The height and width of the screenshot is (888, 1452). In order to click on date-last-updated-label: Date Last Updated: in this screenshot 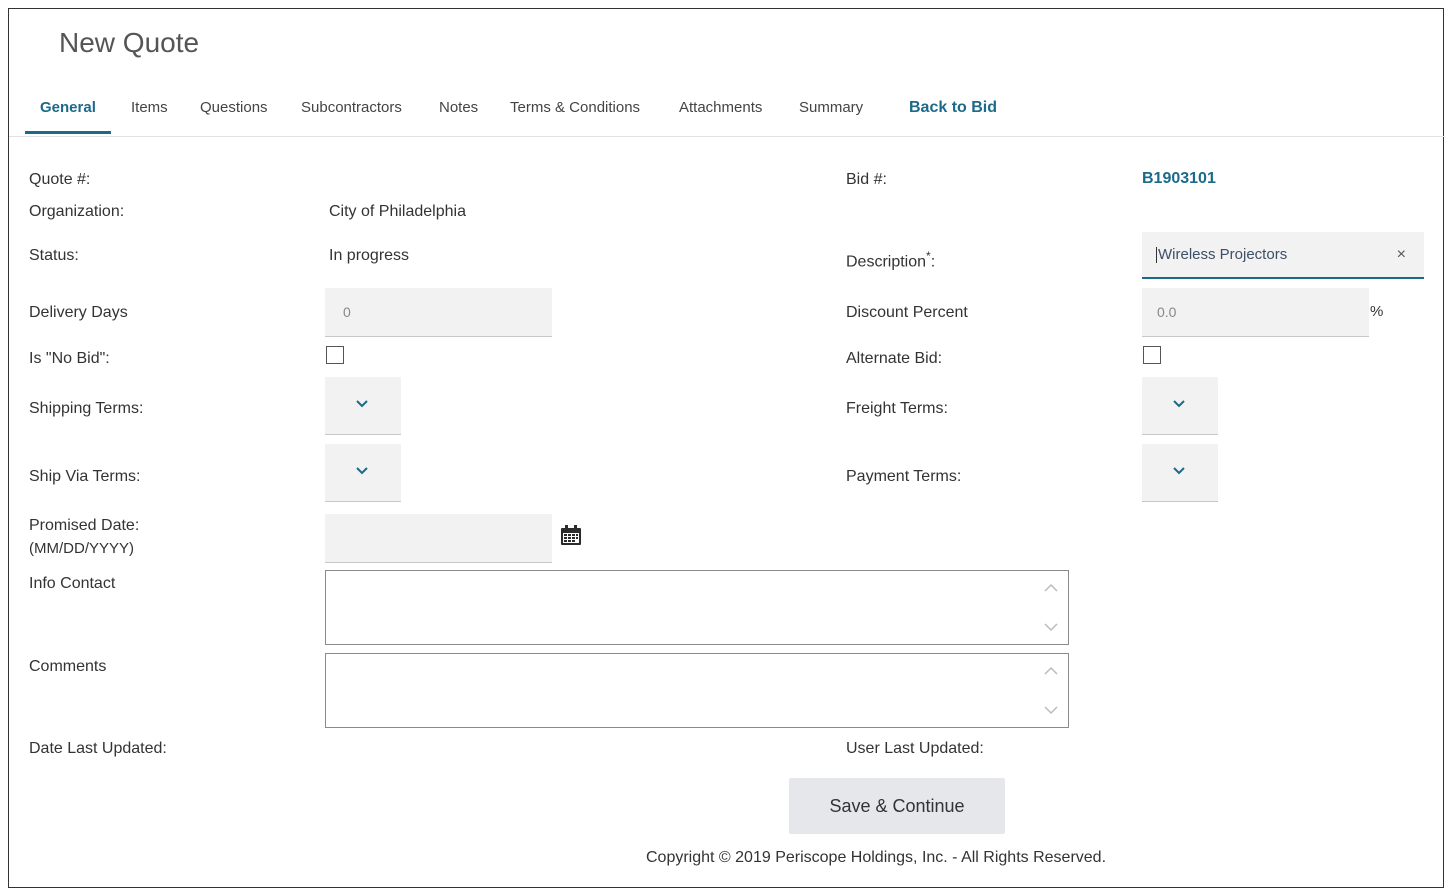, I will do `click(98, 748)`.